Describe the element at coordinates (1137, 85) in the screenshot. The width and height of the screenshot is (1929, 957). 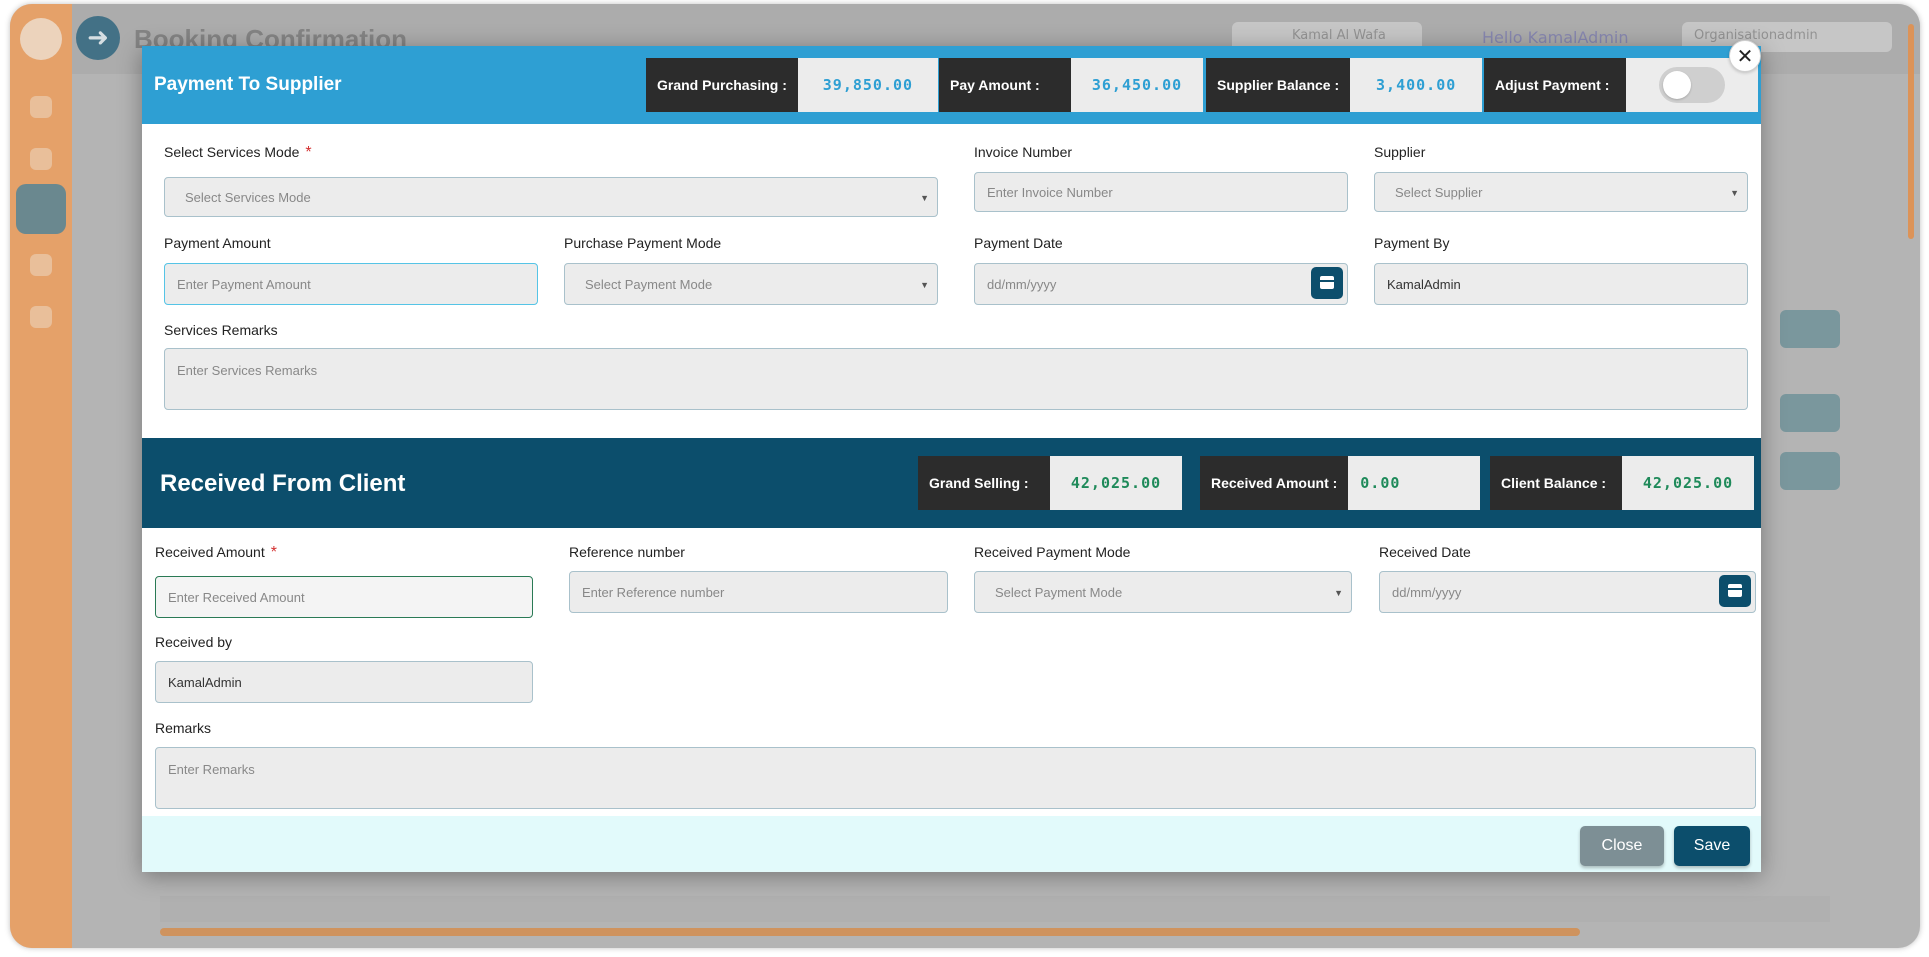
I see `pay-amount-value: 36,450.00` at that location.